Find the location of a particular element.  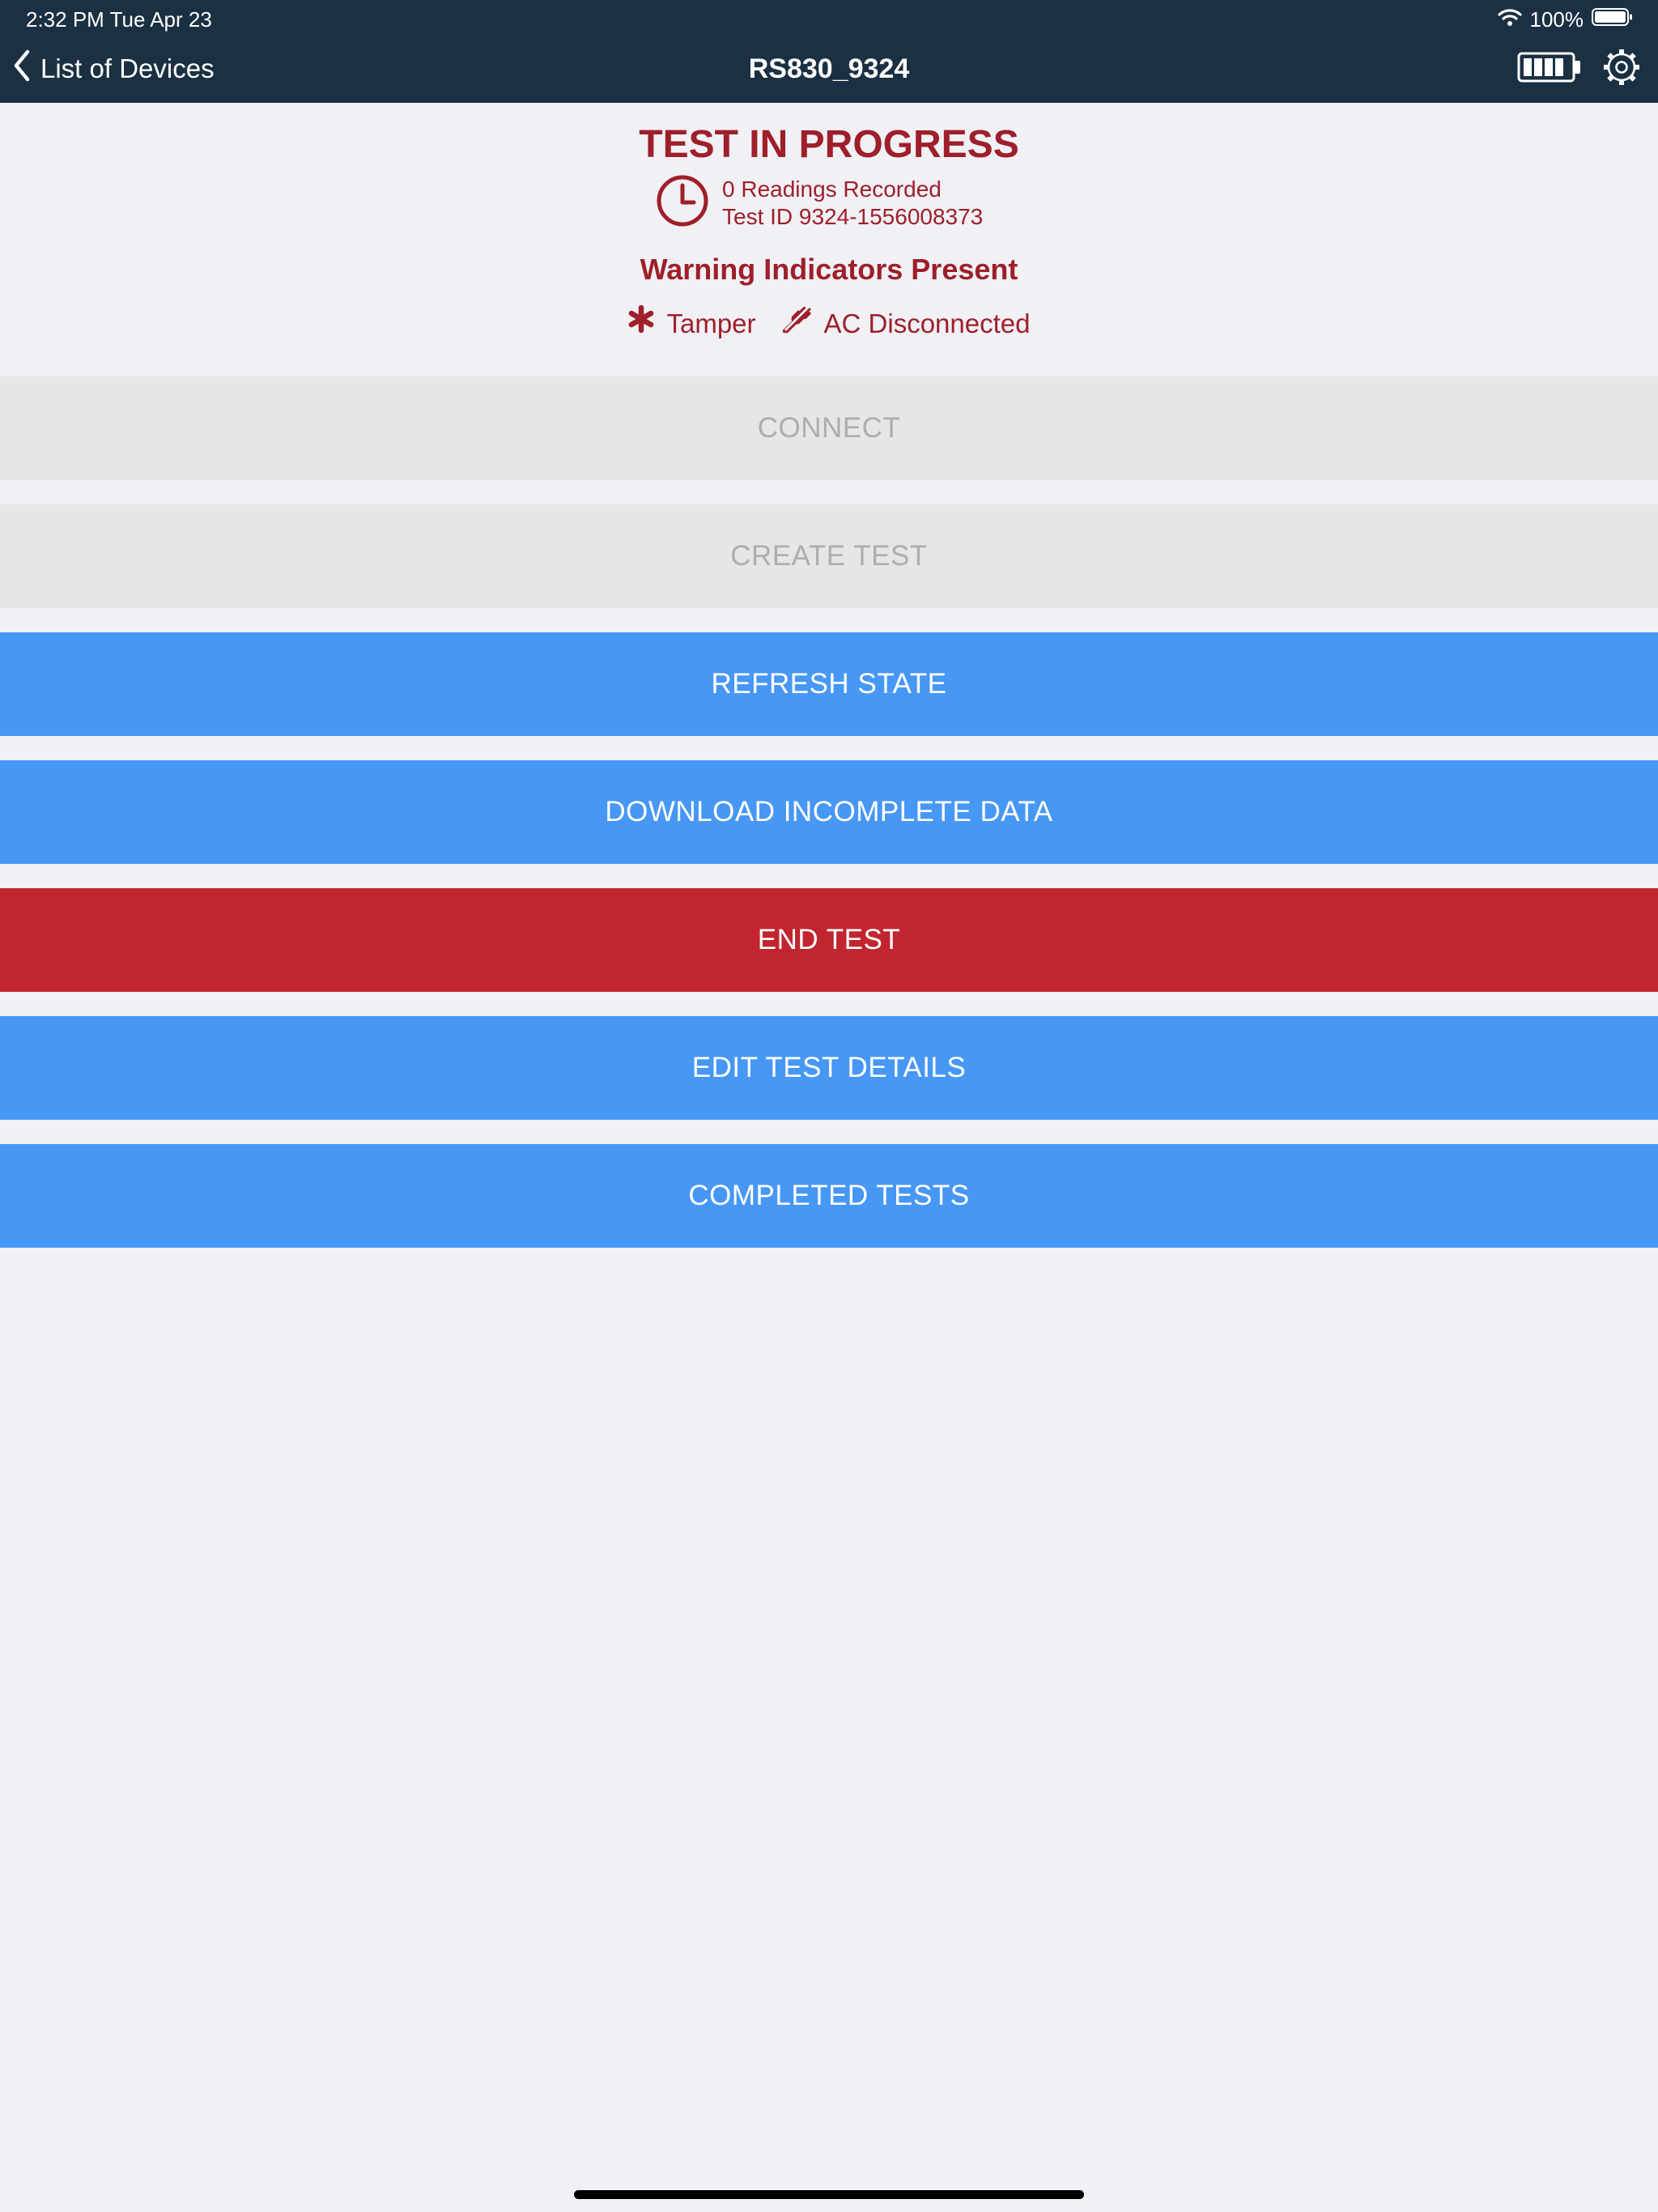

indicator-ac-disconnected: AC Disconnected is located at coordinates (905, 324).